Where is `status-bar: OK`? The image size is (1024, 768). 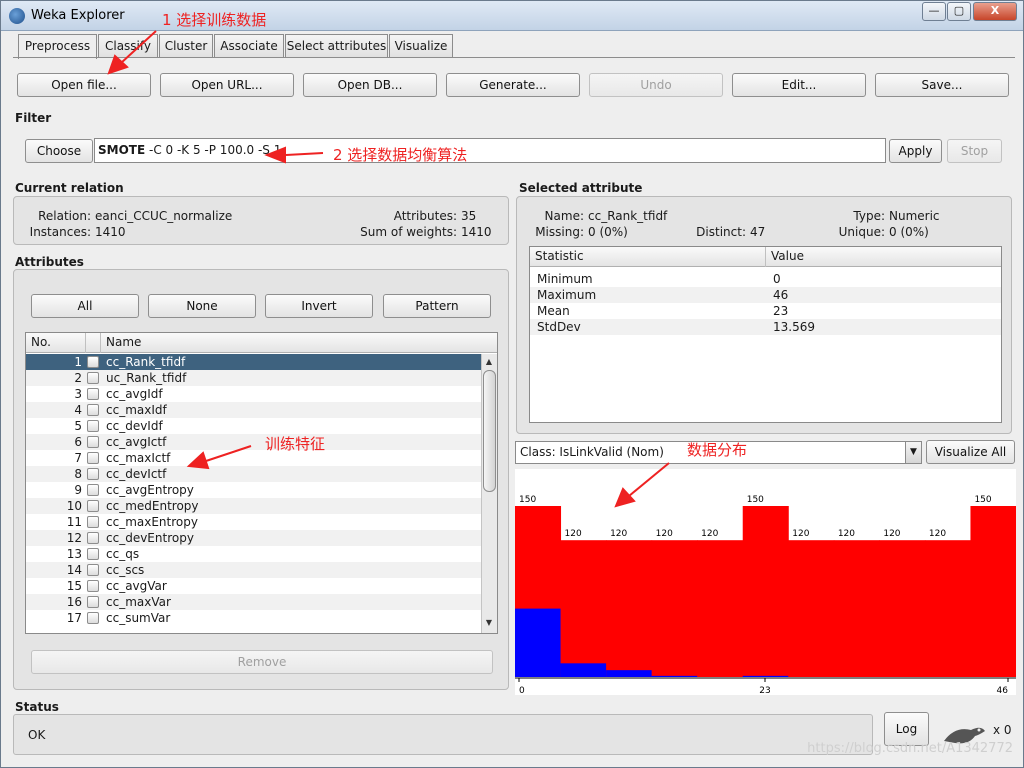
status-bar: OK is located at coordinates (443, 734).